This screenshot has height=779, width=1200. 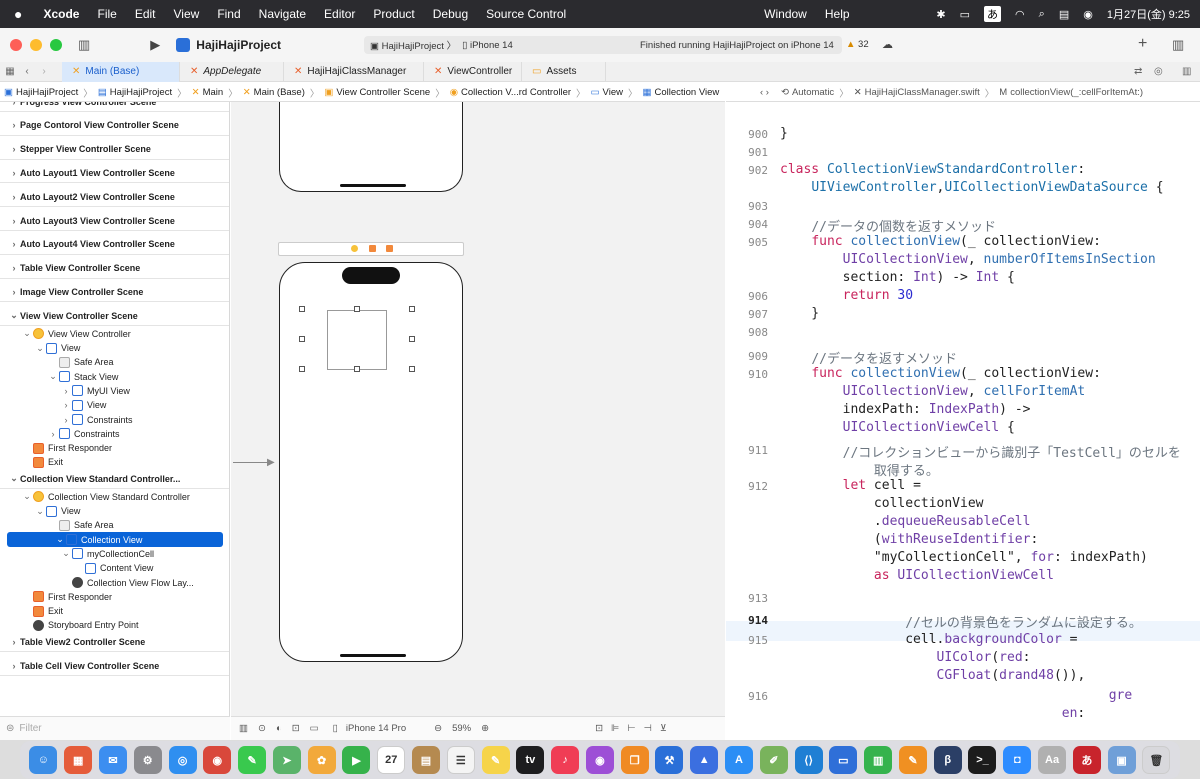 I want to click on code-line: indexPath: IndexPath) ->, so click(x=905, y=409).